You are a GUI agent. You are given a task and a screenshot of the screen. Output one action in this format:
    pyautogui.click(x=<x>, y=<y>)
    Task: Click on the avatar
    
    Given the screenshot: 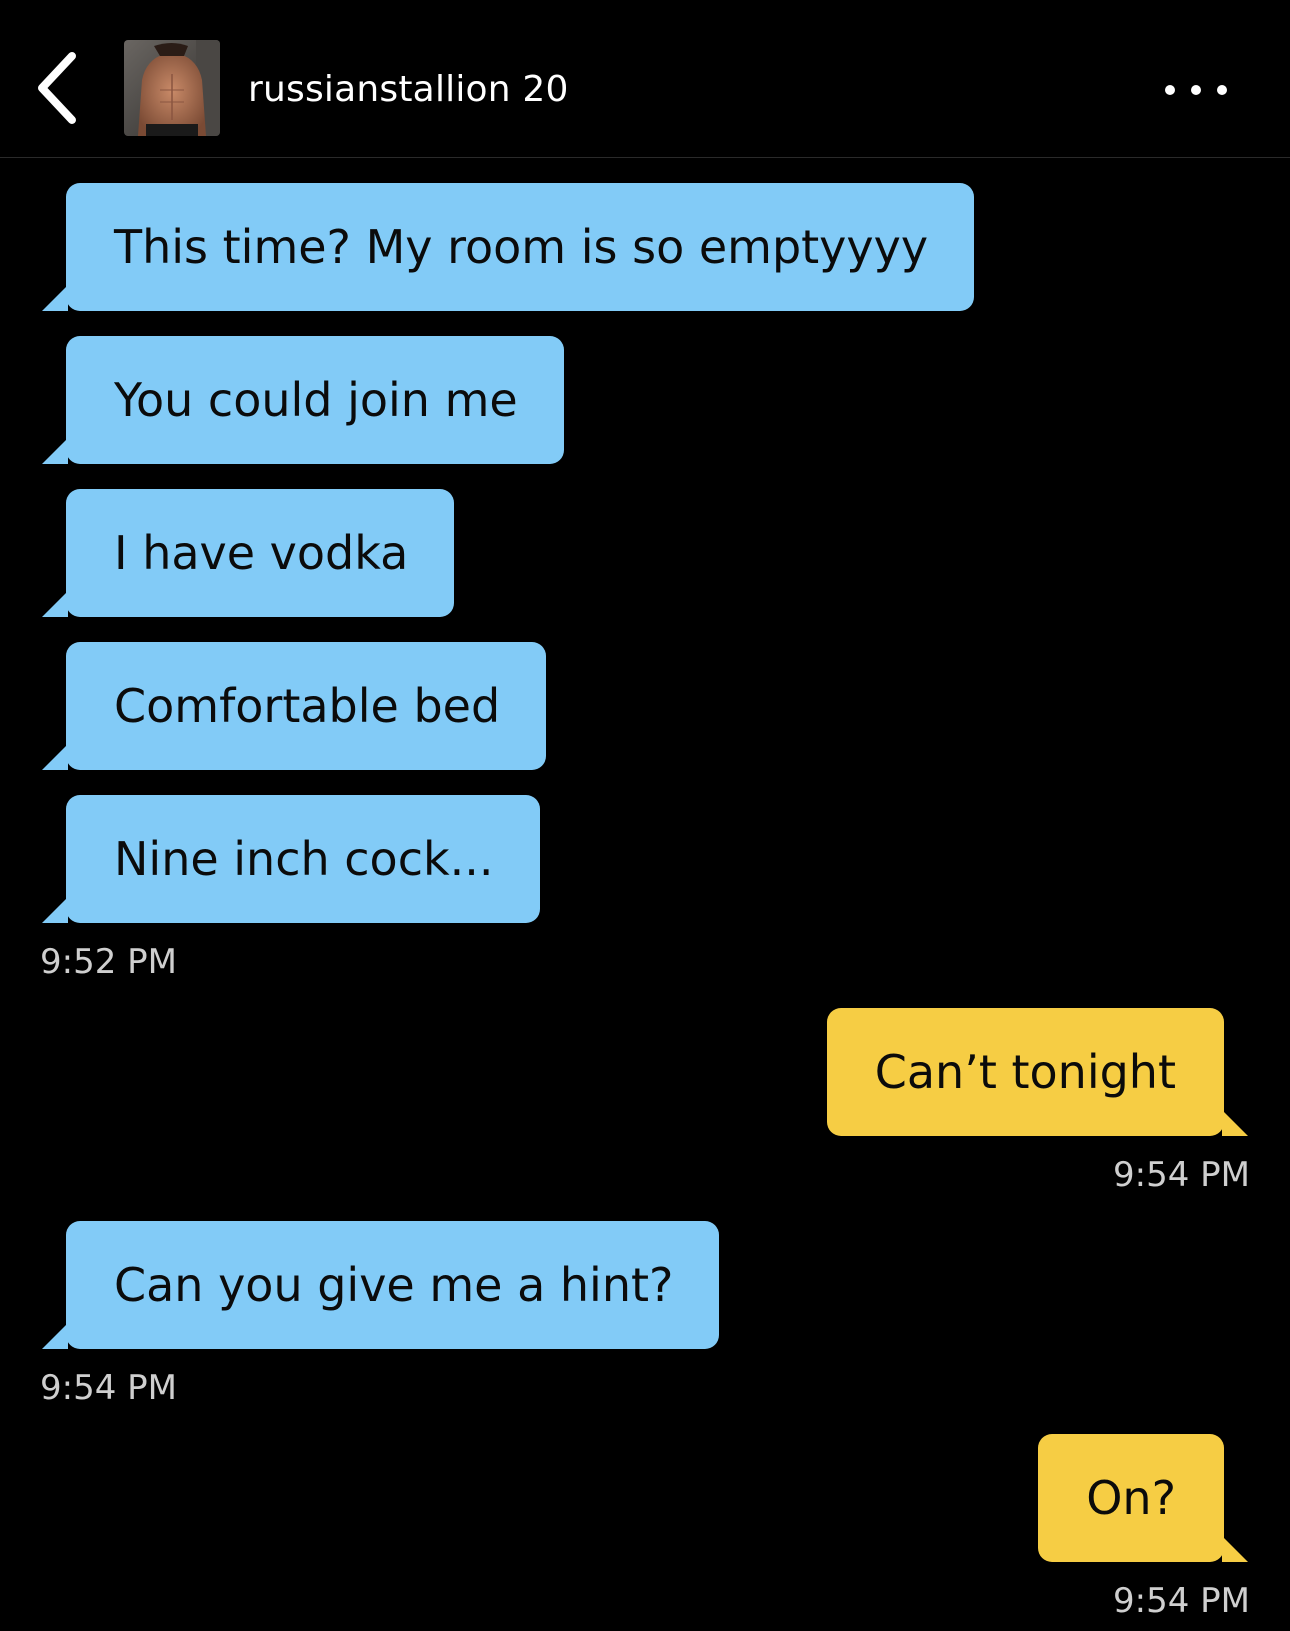 What is the action you would take?
    pyautogui.click(x=172, y=88)
    